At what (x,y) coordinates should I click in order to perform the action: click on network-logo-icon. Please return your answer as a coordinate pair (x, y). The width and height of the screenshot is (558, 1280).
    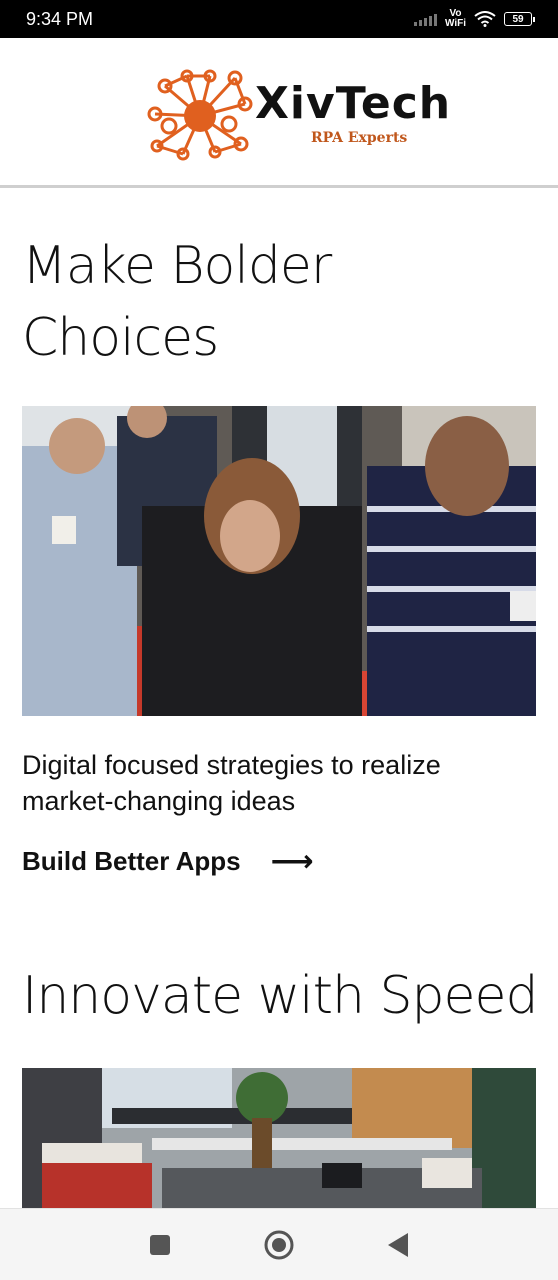
    Looking at the image, I should click on (200, 115).